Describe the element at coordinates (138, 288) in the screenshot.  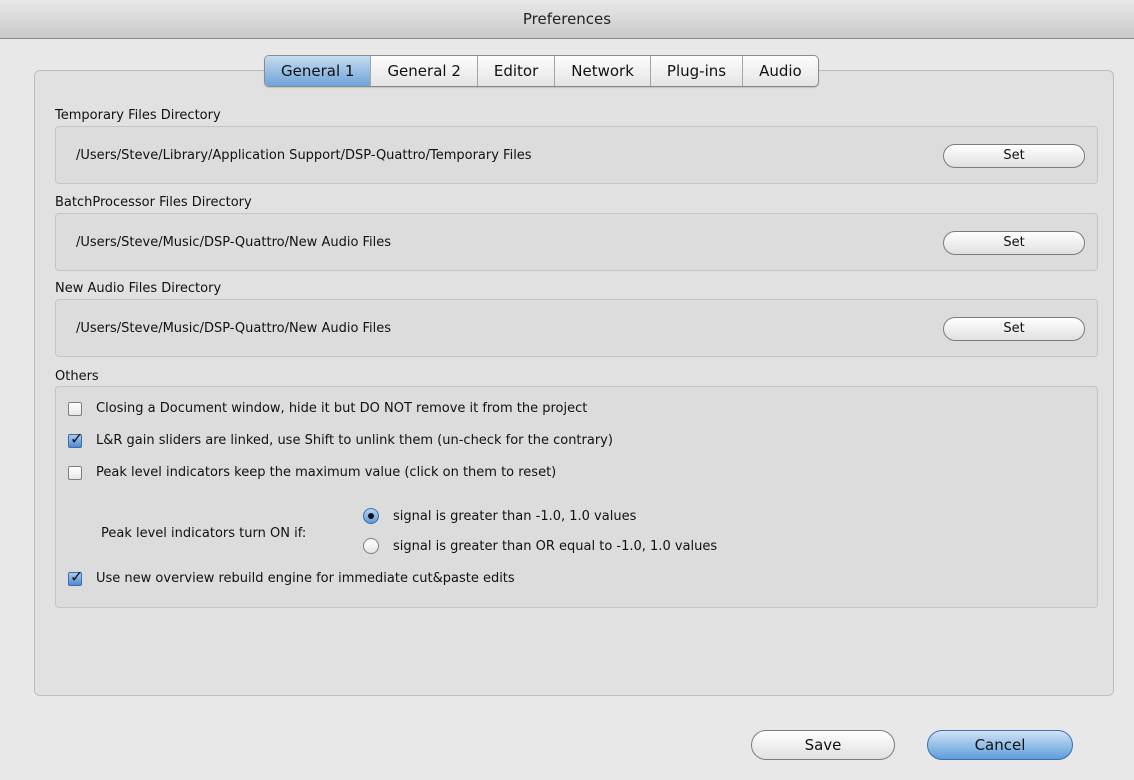
I see `new-audio-files-label: New Audio Files Directory` at that location.